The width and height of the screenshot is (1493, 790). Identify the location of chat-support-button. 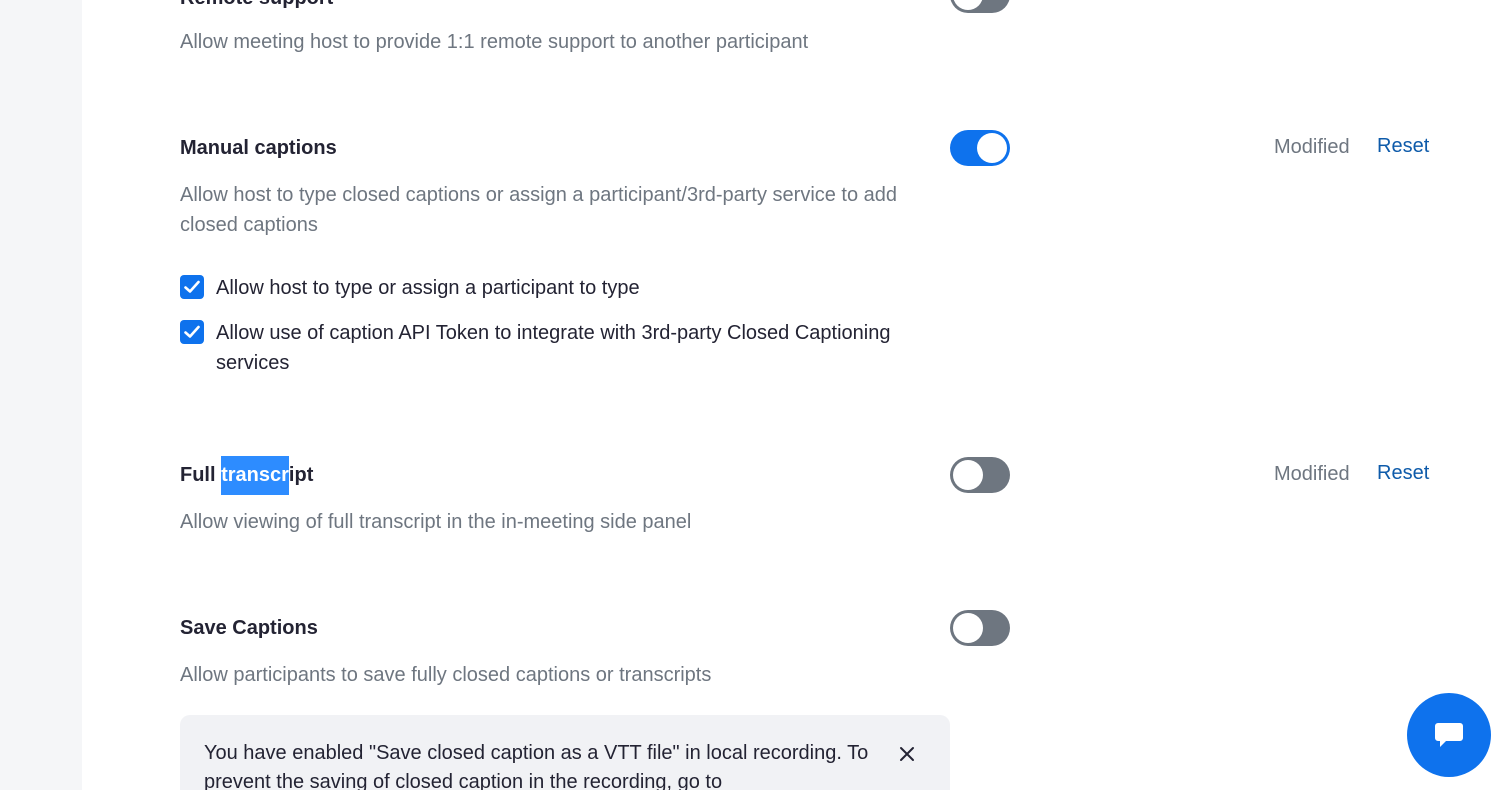
(1449, 735).